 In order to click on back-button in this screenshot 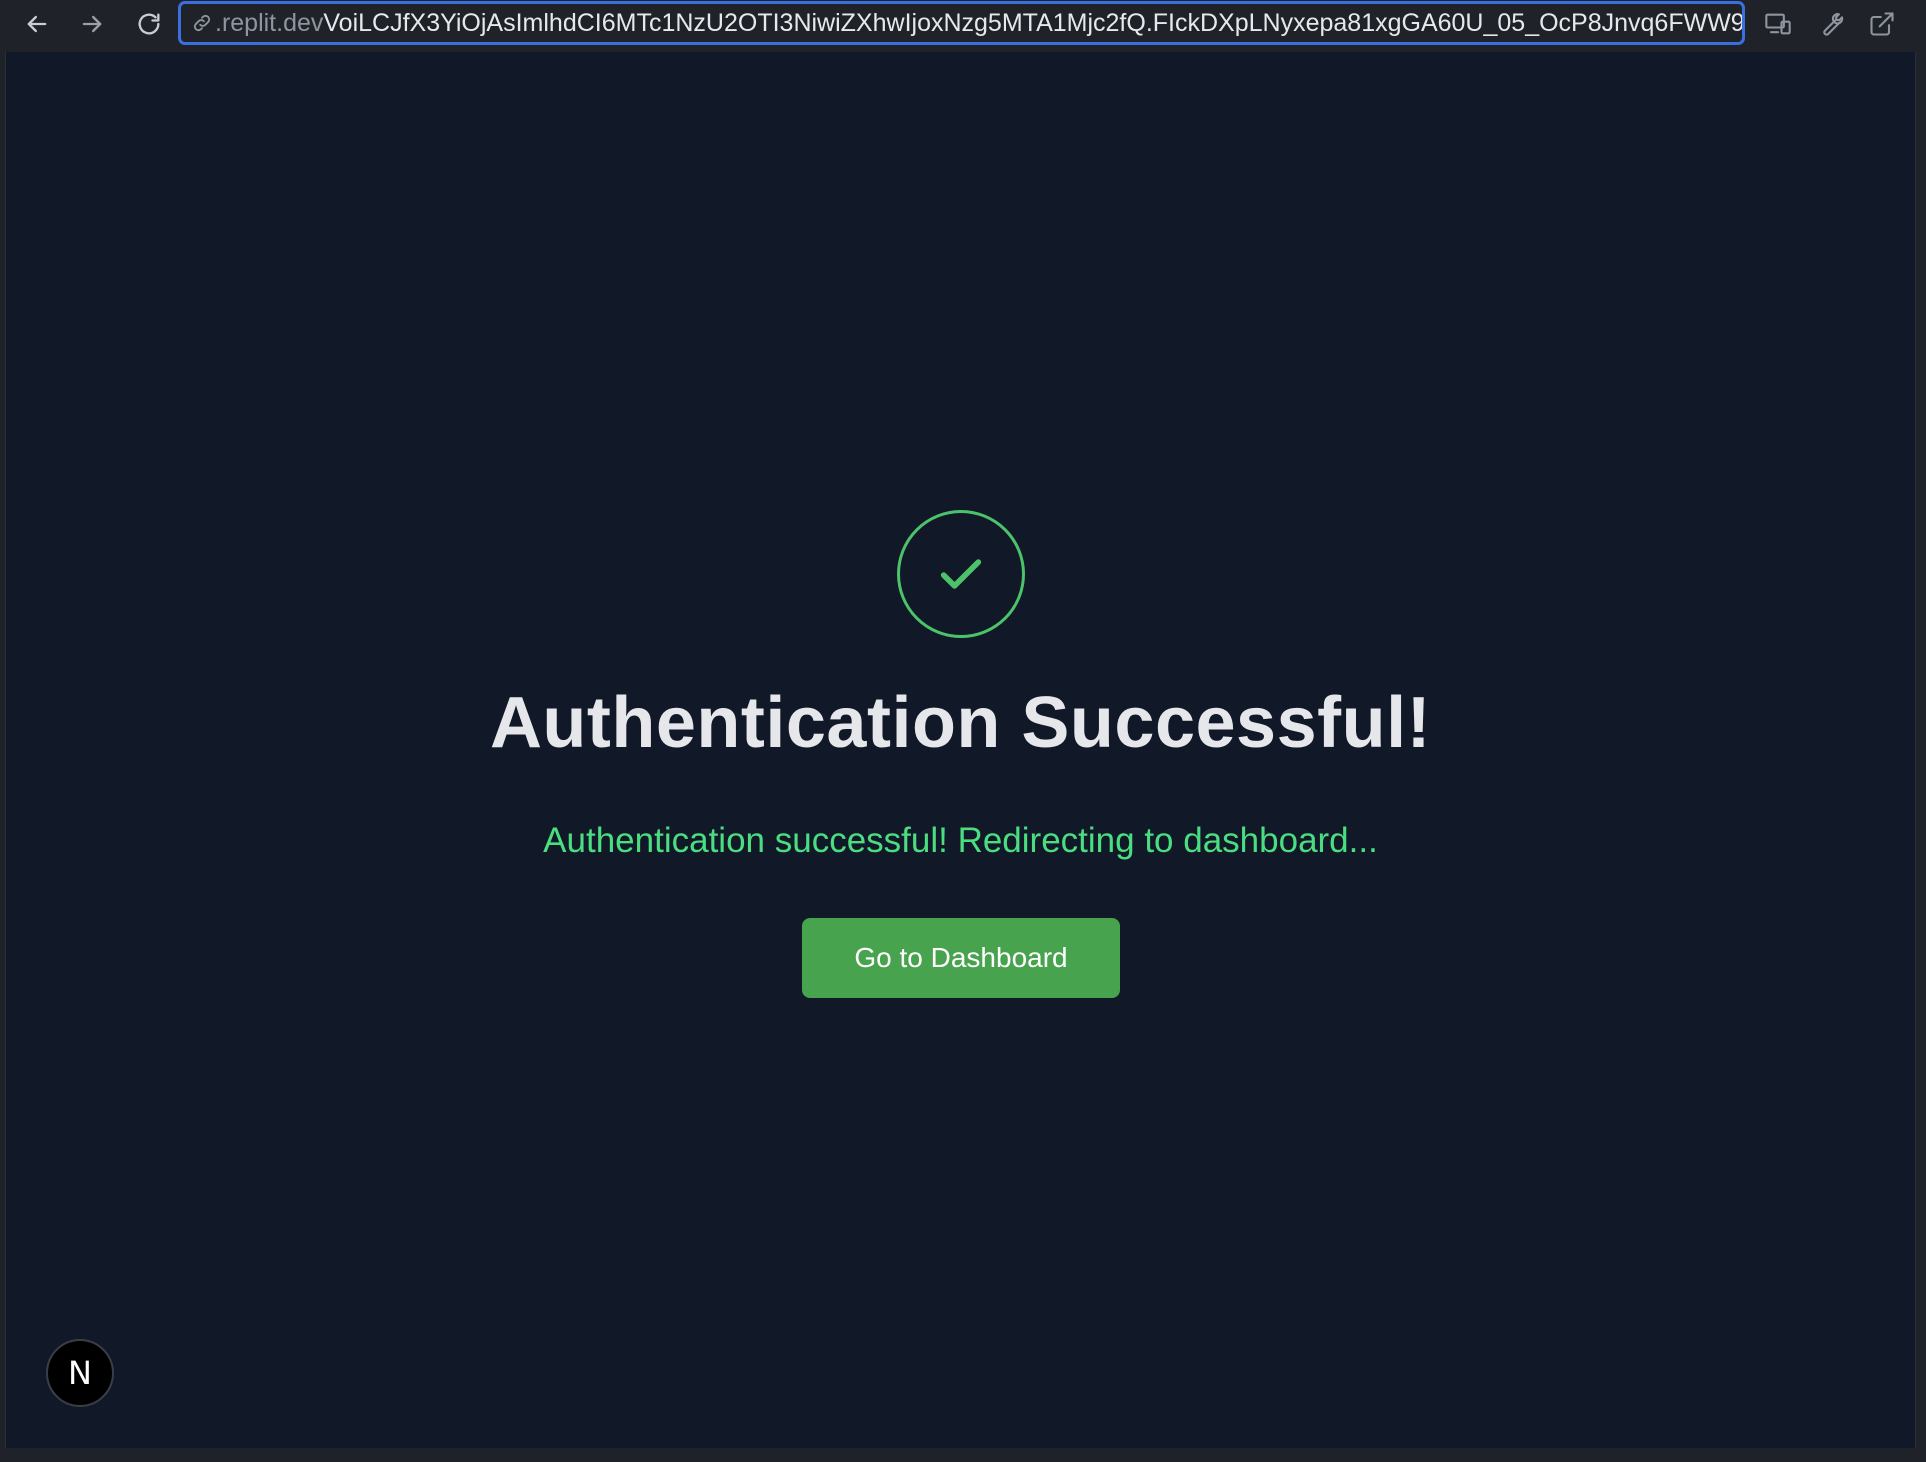, I will do `click(37, 24)`.